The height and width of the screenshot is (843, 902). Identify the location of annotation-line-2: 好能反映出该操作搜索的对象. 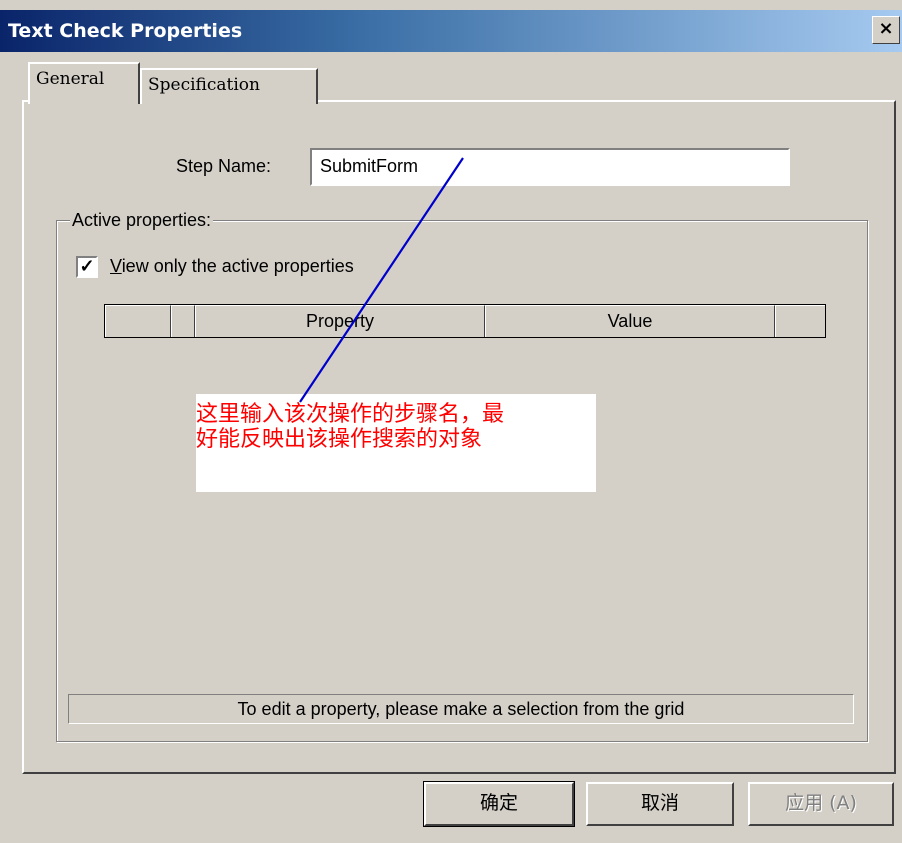
(339, 439).